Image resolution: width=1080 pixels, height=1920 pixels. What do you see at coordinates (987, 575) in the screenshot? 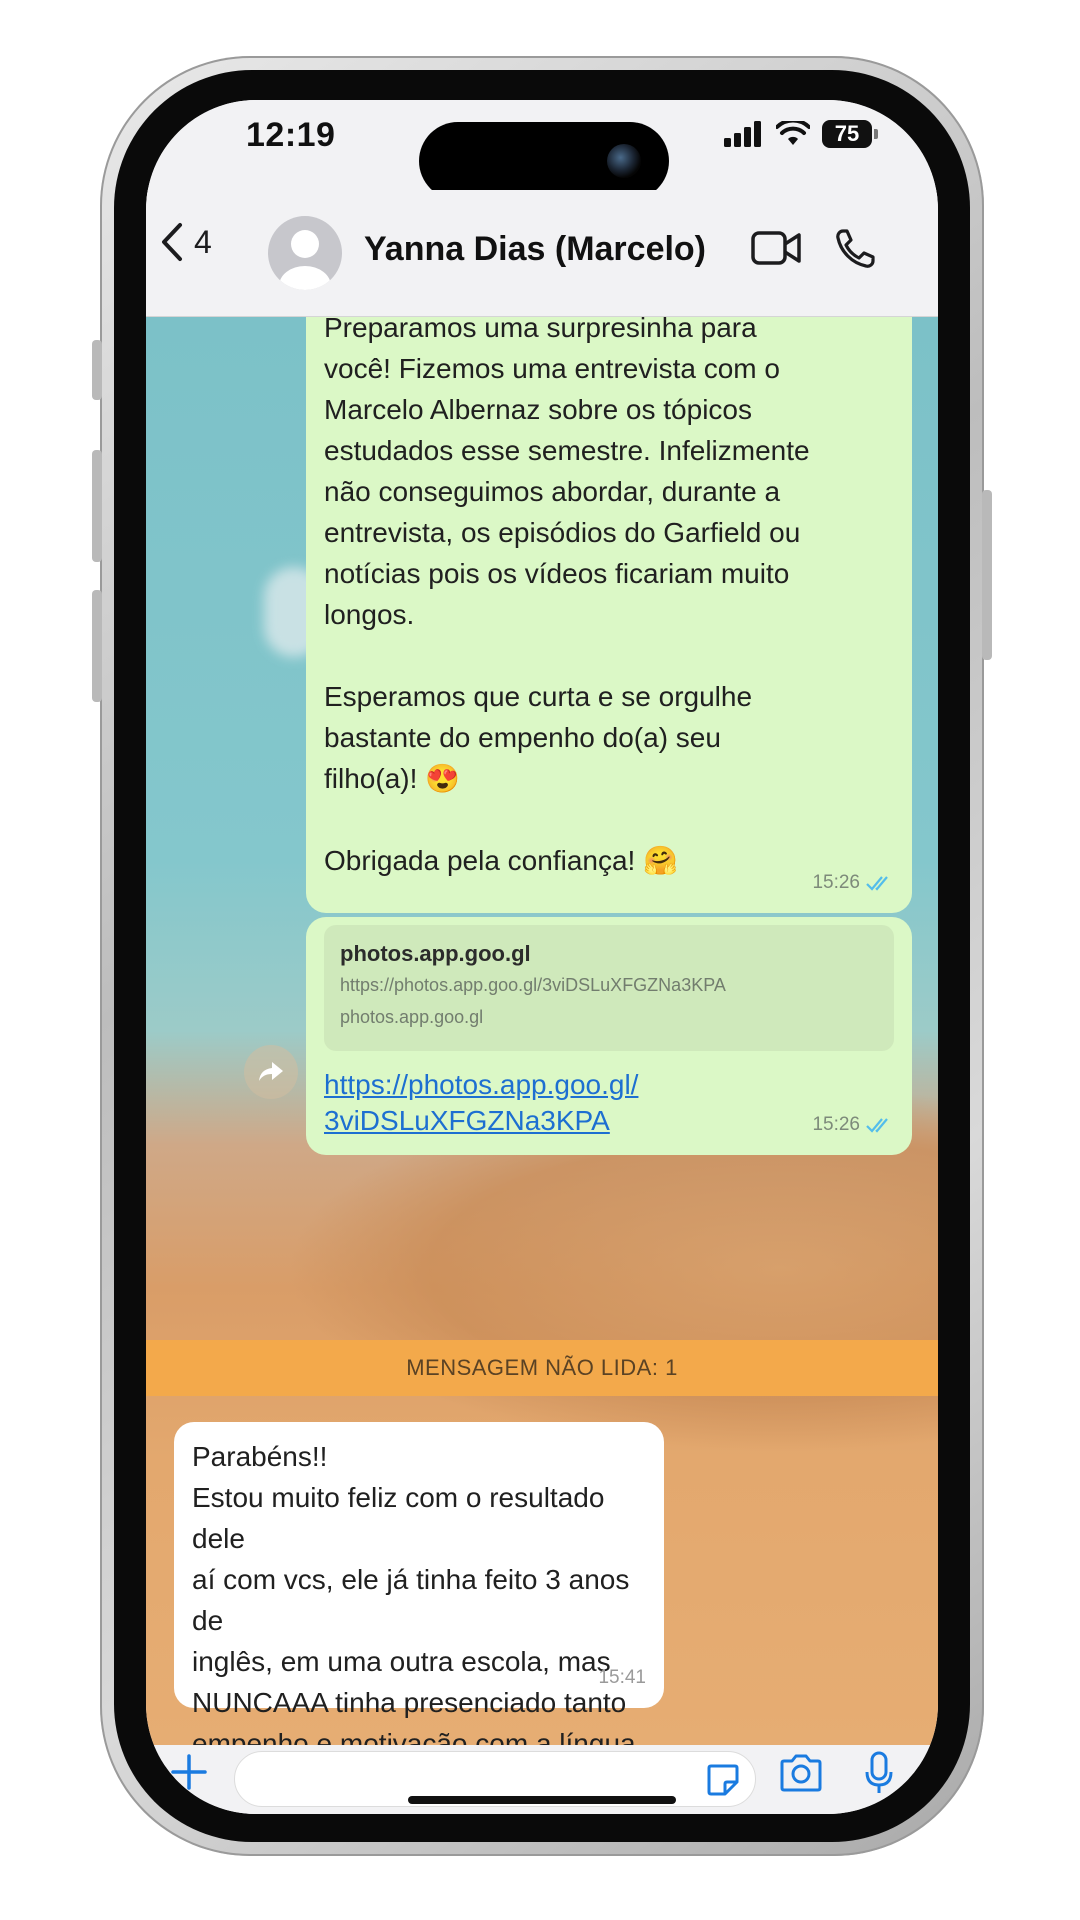
I see `power-button` at bounding box center [987, 575].